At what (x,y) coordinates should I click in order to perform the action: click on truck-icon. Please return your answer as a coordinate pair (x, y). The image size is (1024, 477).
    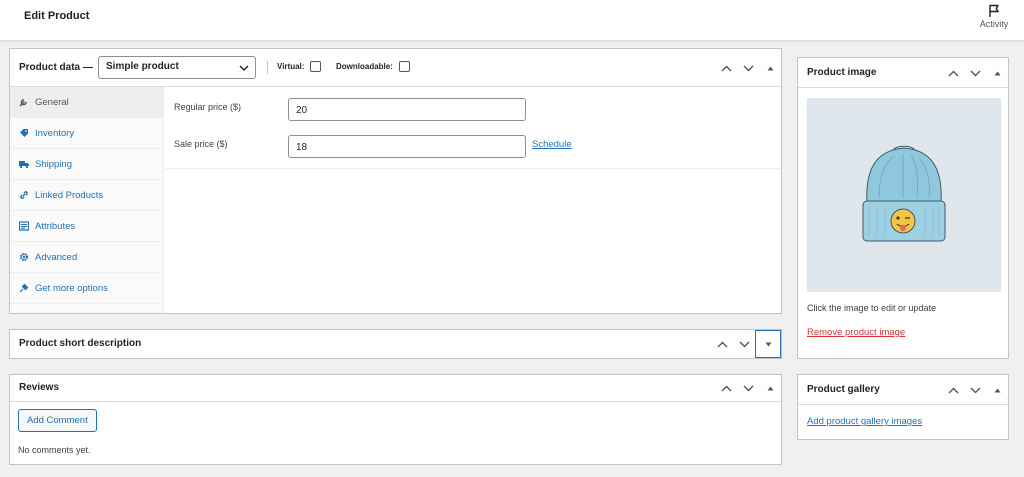
    Looking at the image, I should click on (24, 164).